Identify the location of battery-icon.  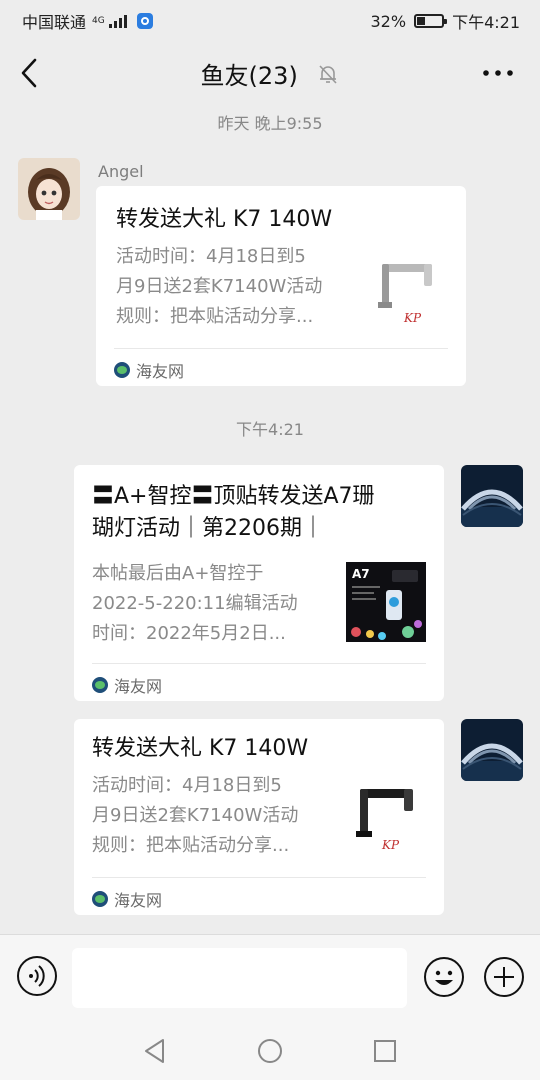
(431, 21).